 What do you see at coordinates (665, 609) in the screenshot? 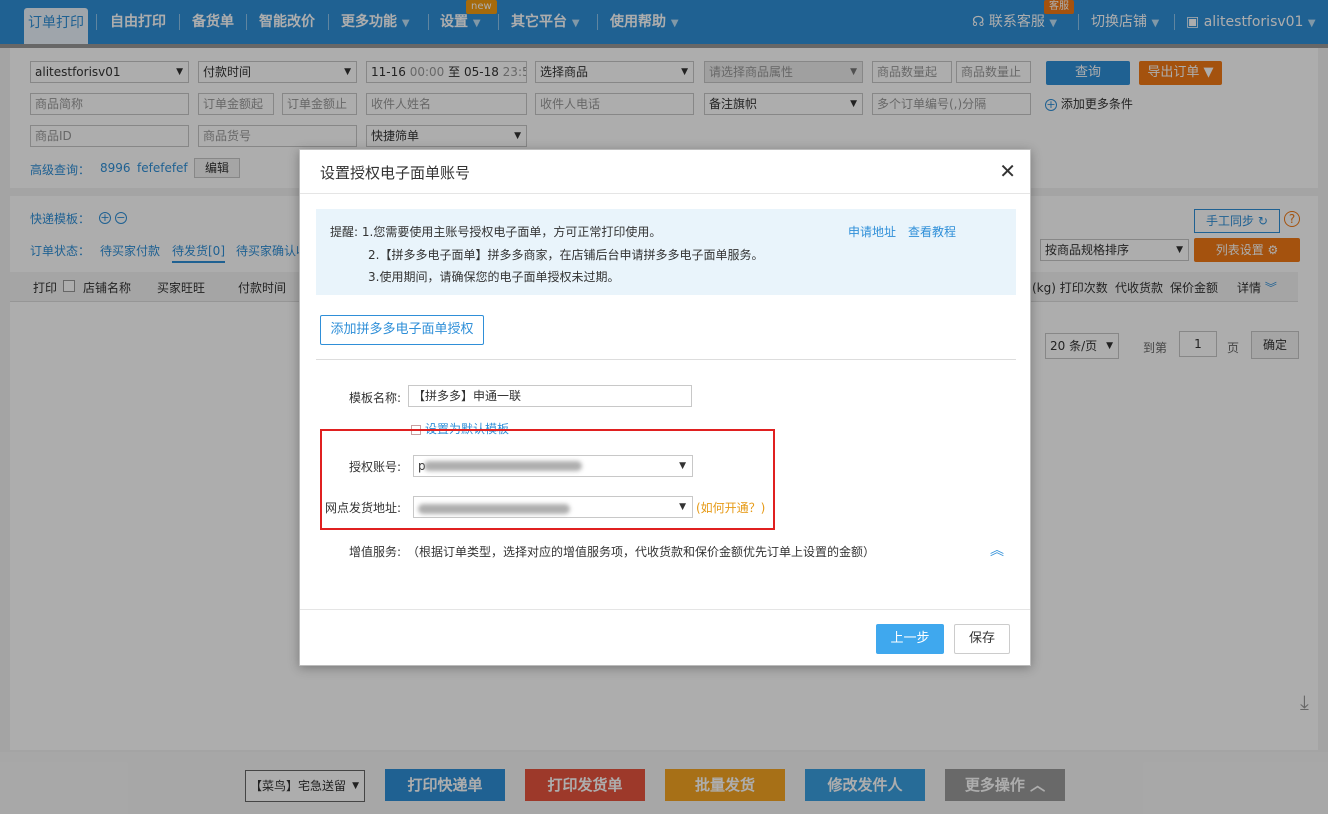
I see `footer-divider` at bounding box center [665, 609].